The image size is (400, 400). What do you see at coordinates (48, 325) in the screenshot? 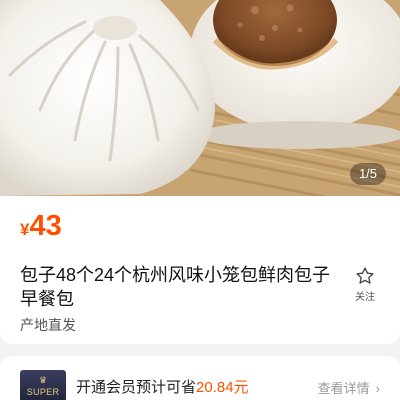
I see `origin-tag: 产地直发` at bounding box center [48, 325].